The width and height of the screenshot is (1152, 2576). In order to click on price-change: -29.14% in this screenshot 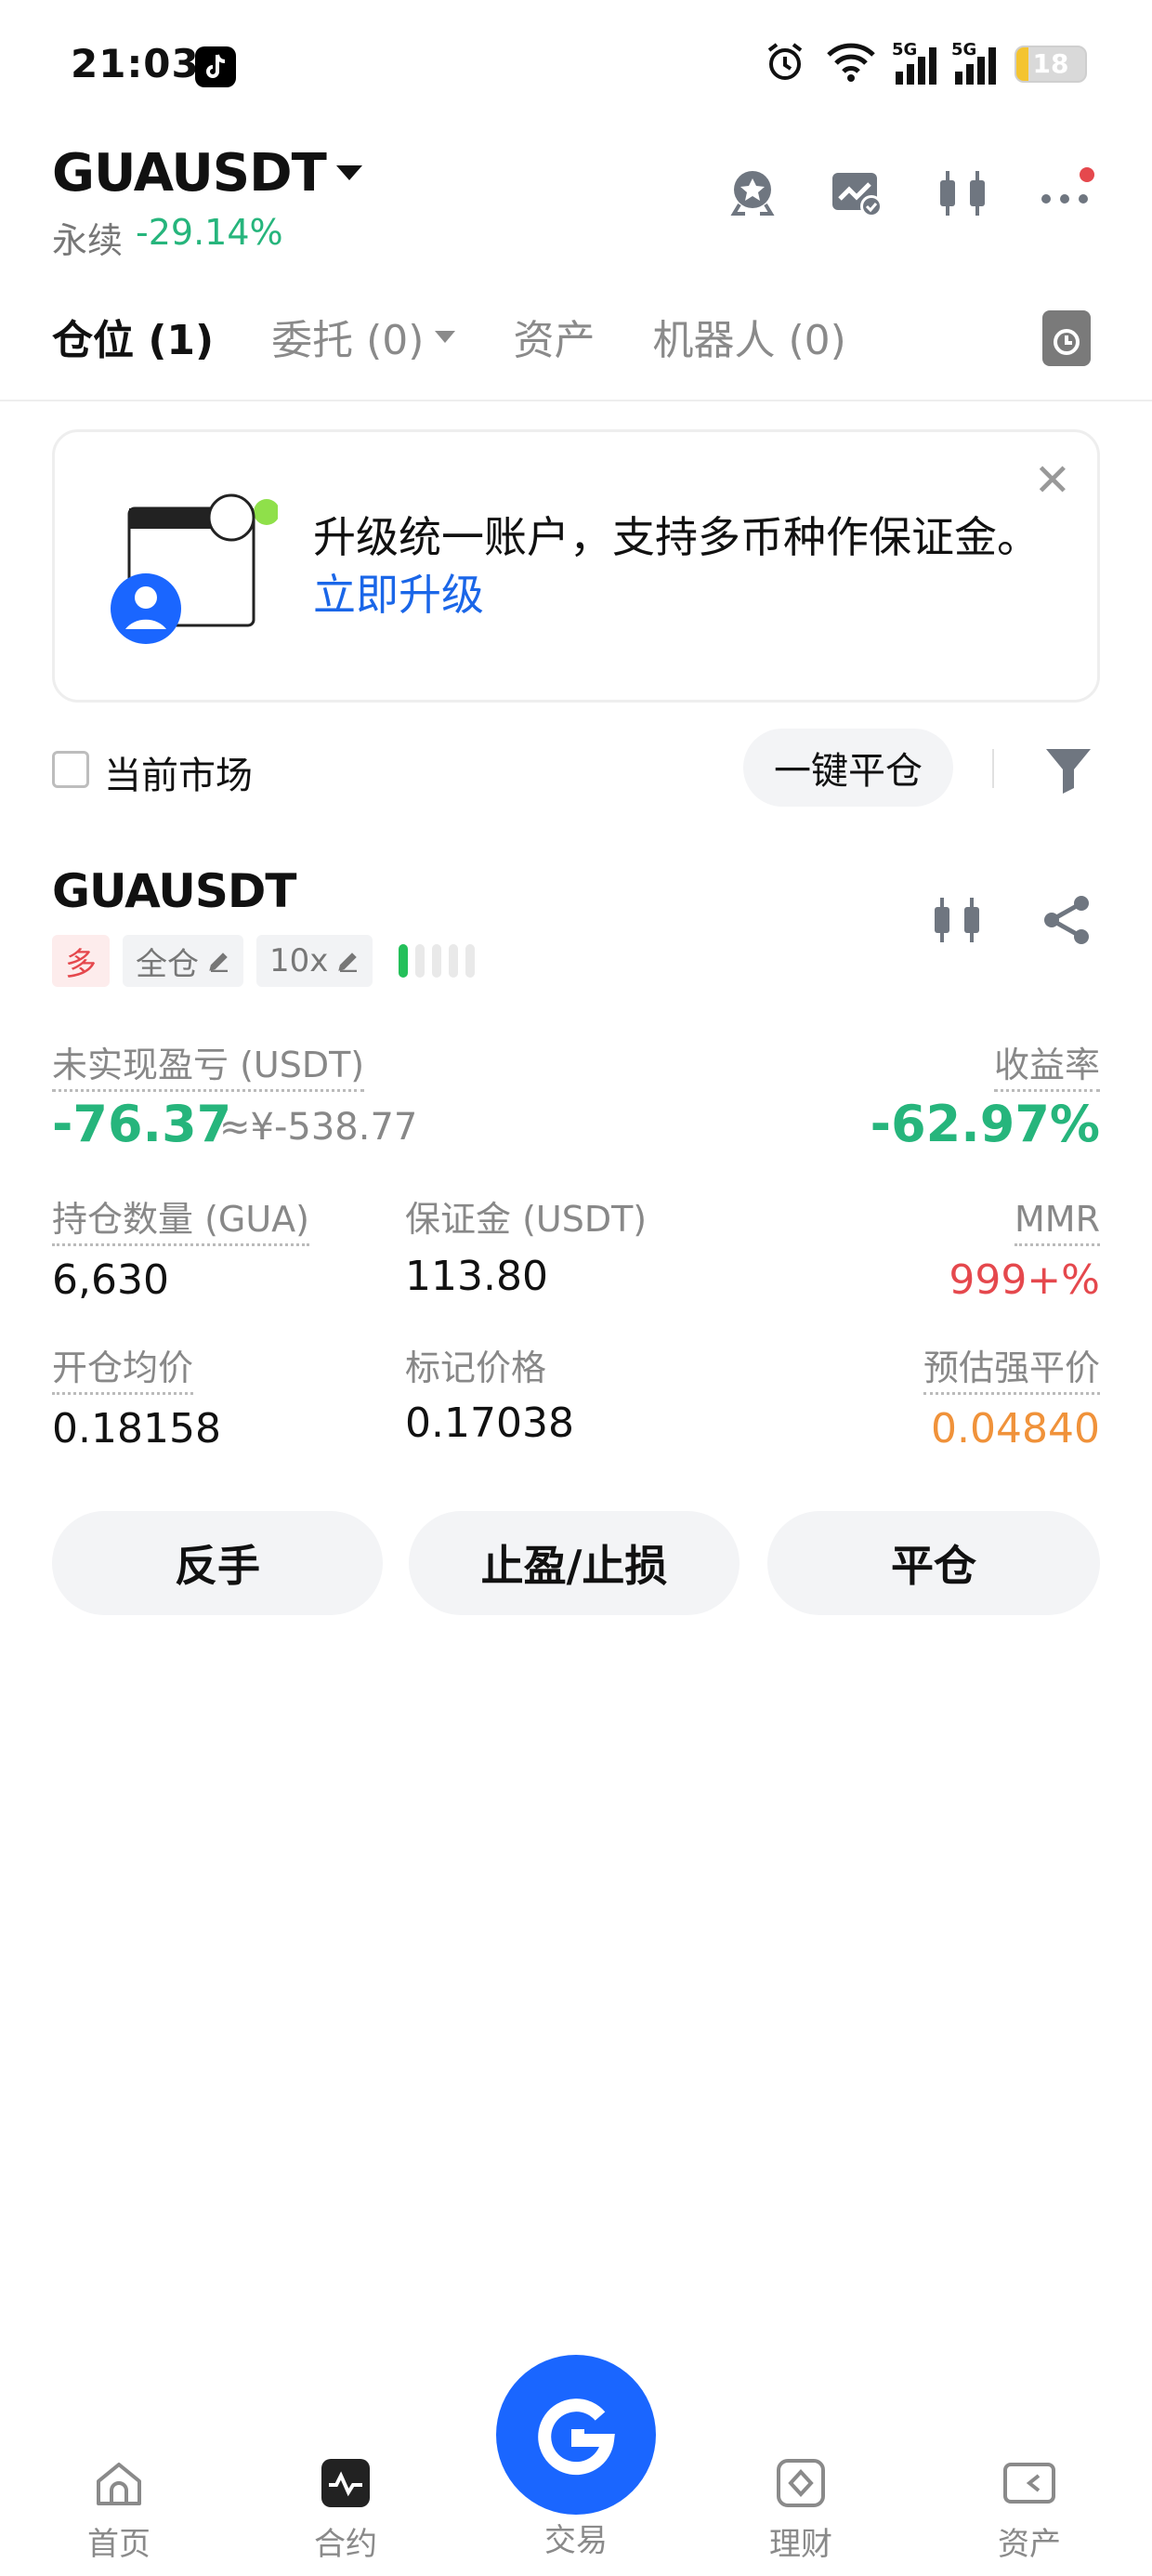, I will do `click(209, 232)`.